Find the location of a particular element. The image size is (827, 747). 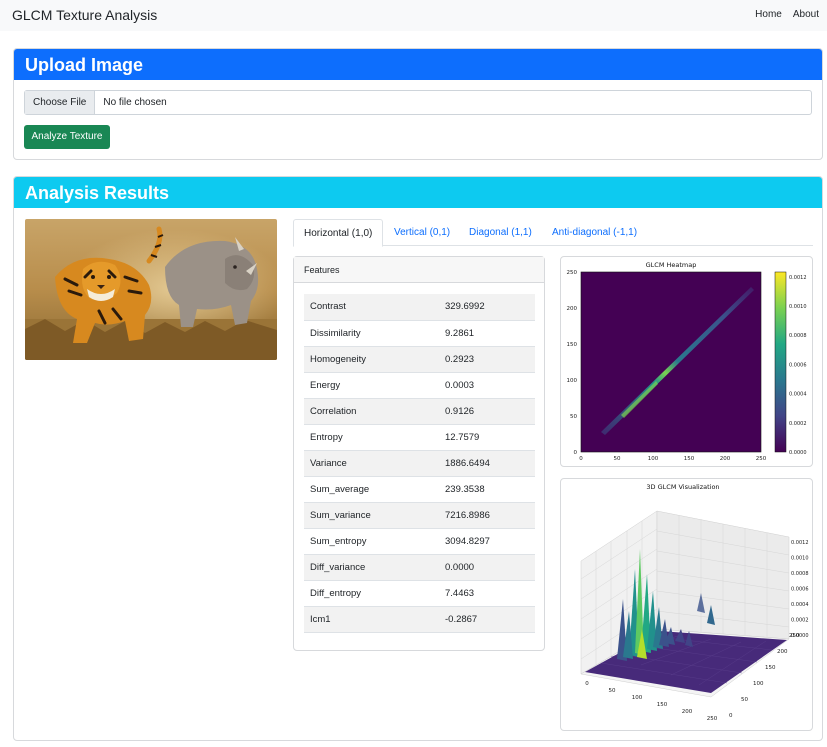

feature-name: Contrast is located at coordinates (371, 307).